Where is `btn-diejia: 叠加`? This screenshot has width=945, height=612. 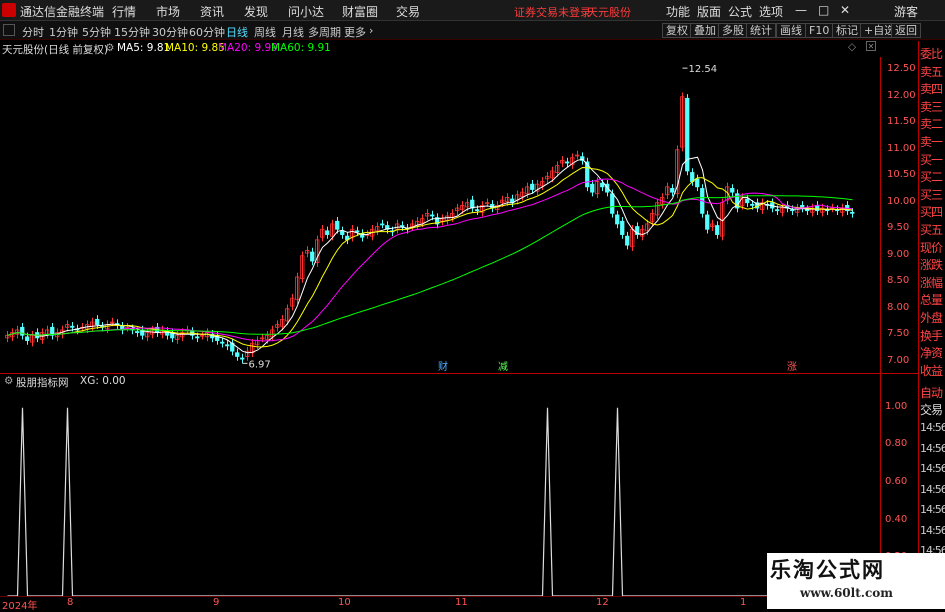
btn-diejia: 叠加 is located at coordinates (705, 30).